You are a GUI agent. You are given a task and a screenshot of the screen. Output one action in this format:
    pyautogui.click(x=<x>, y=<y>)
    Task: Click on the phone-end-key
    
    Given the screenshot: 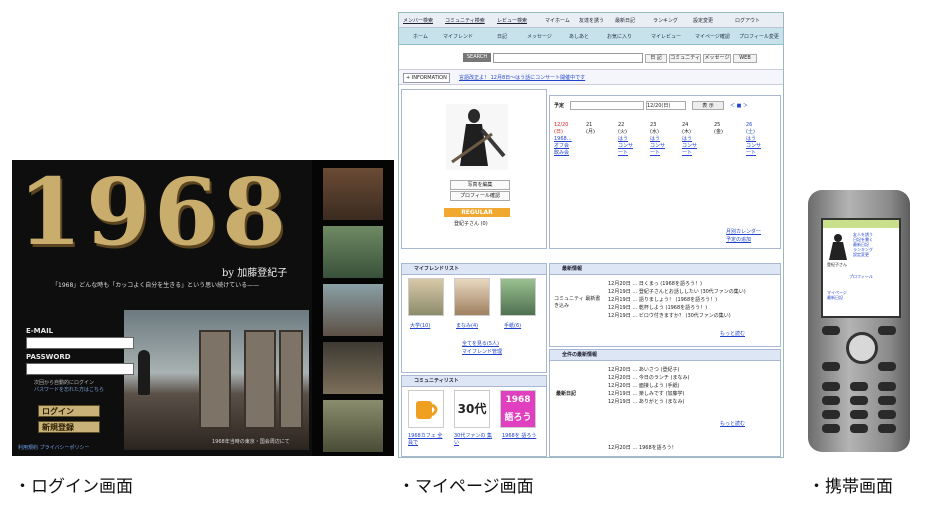 What is the action you would take?
    pyautogui.click(x=887, y=366)
    